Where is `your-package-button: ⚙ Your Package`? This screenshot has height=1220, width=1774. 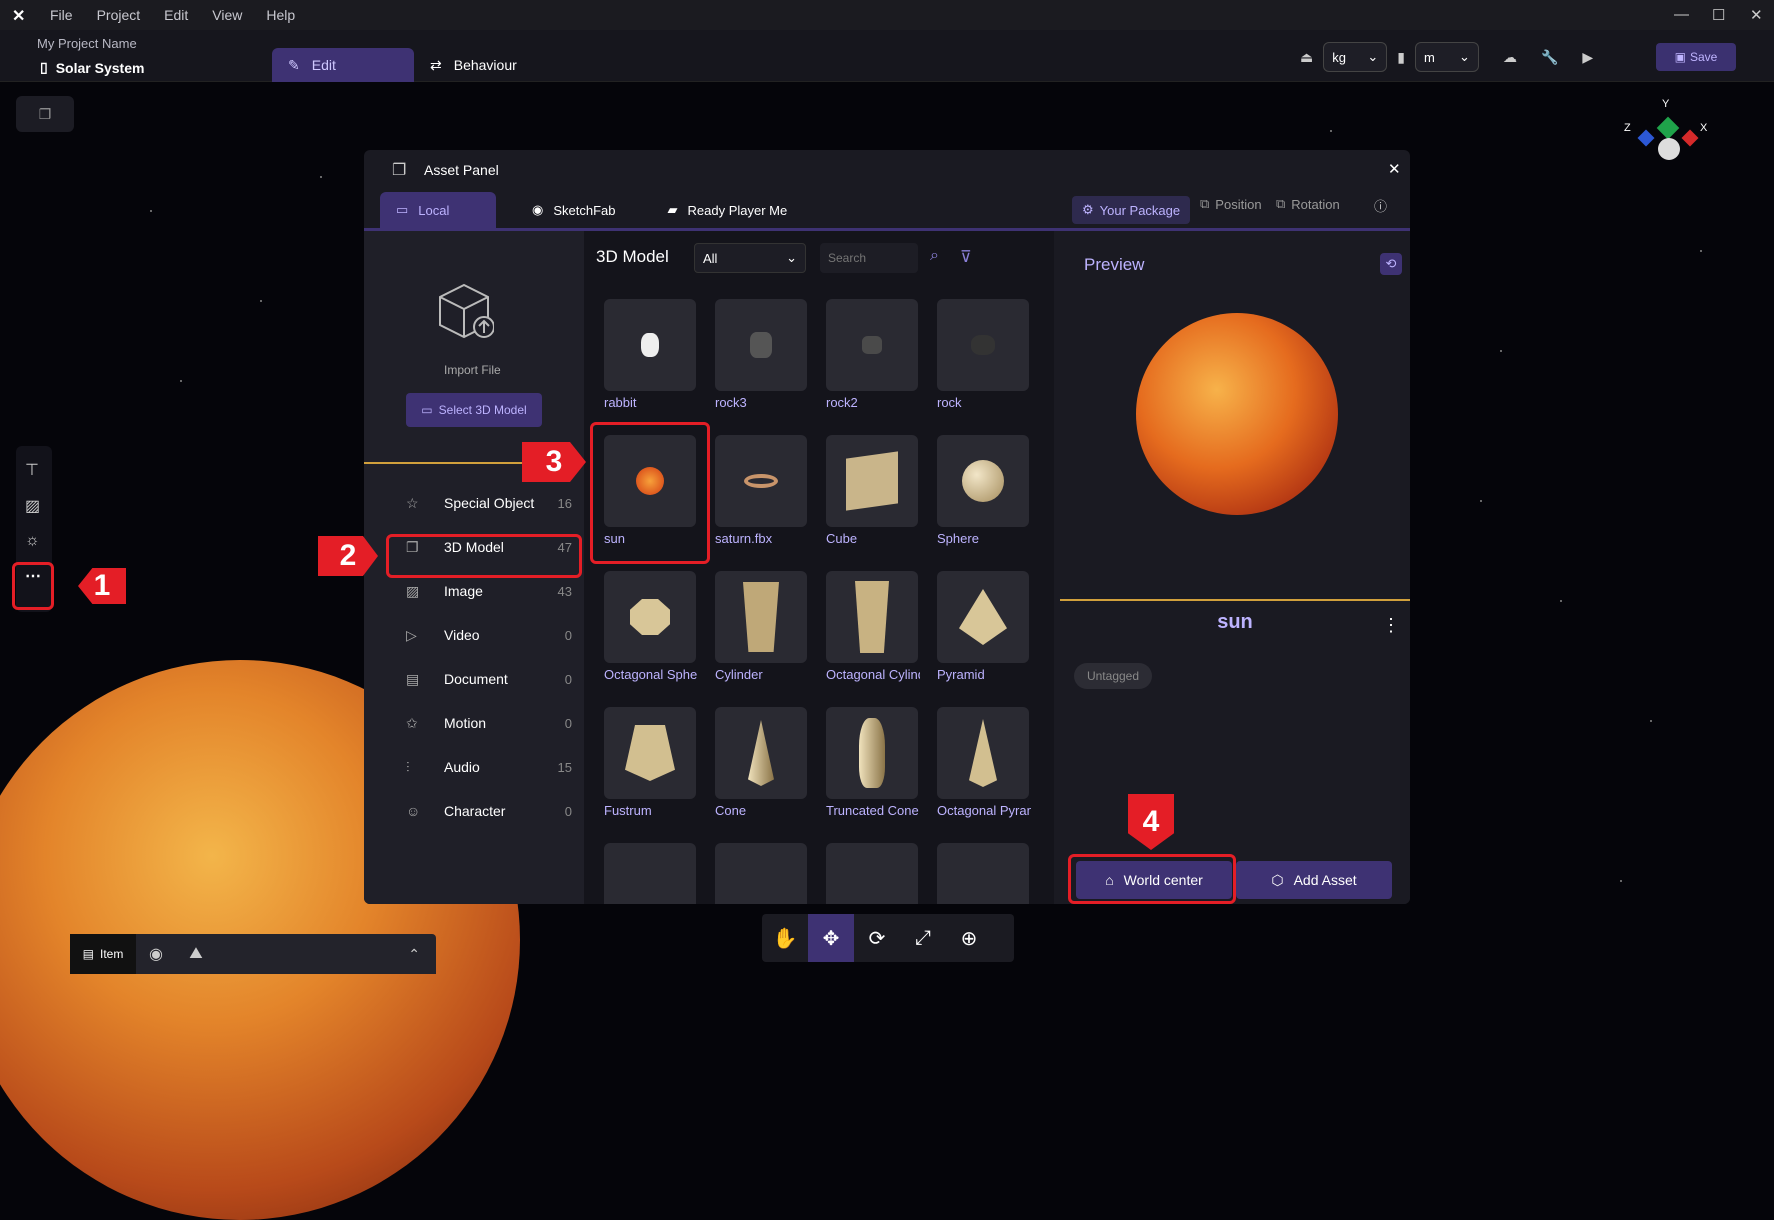
your-package-button: ⚙ Your Package is located at coordinates (1131, 210).